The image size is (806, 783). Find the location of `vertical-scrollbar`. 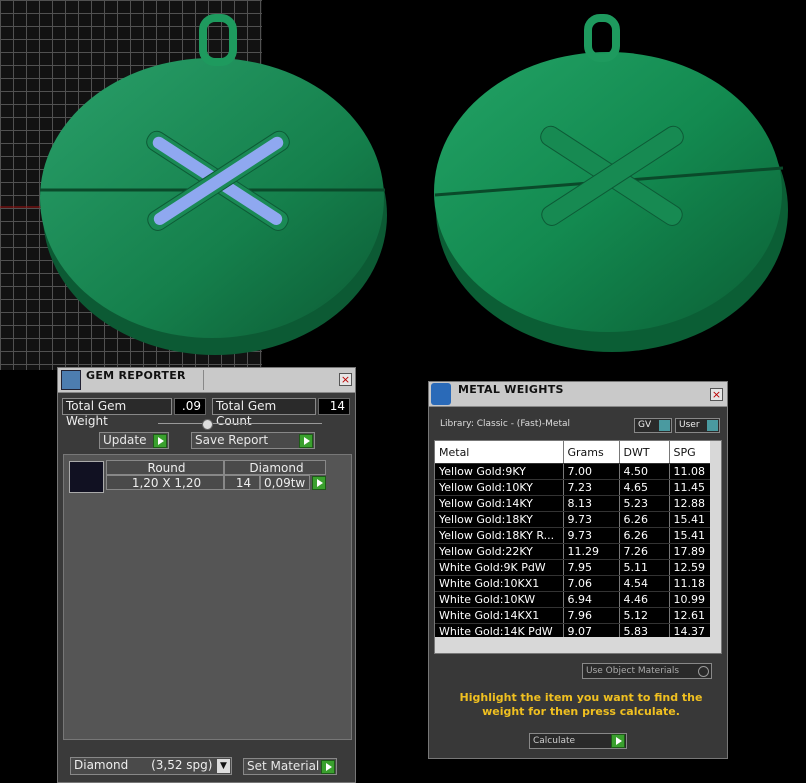

vertical-scrollbar is located at coordinates (715, 539).